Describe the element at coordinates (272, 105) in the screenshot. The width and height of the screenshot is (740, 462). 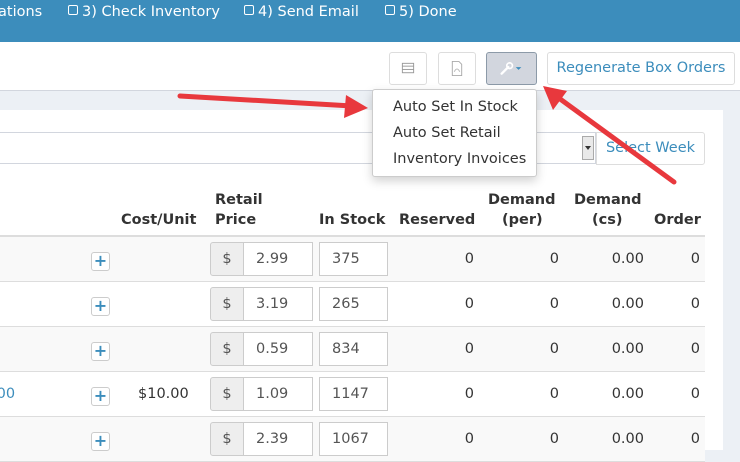
I see `arrow-left-annotation` at that location.